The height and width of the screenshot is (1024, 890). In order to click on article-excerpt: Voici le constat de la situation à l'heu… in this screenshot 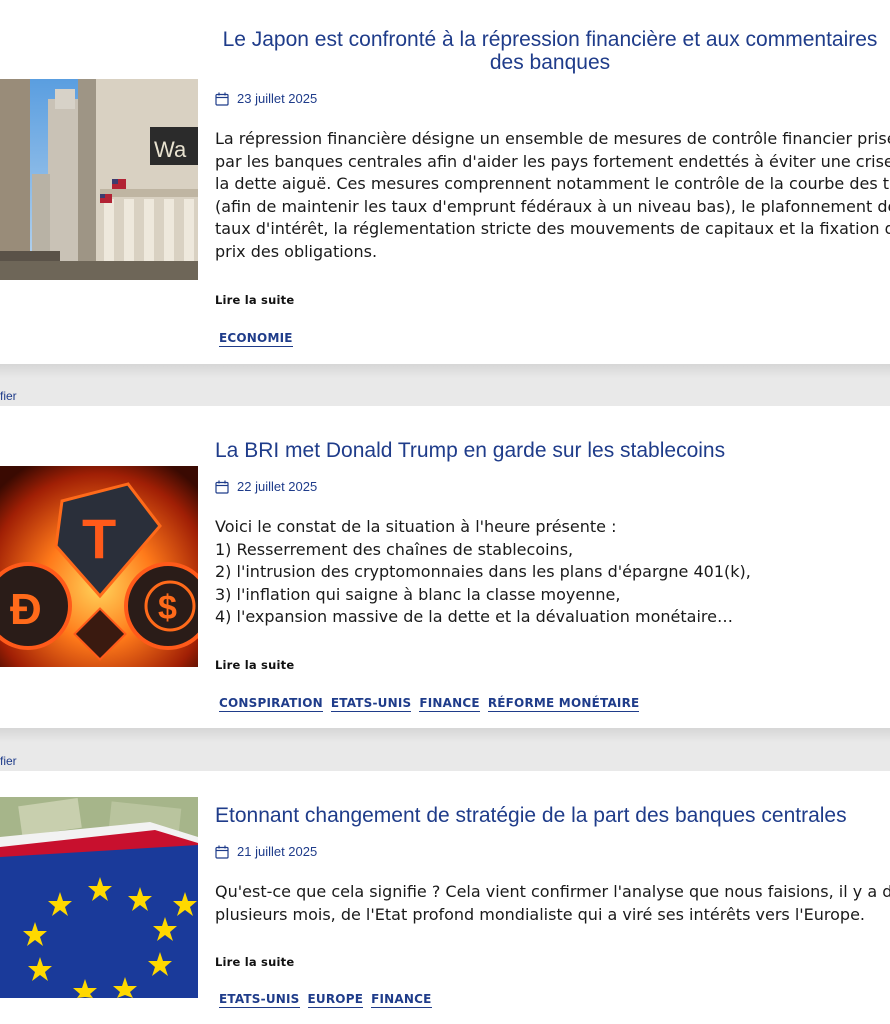, I will do `click(545, 572)`.